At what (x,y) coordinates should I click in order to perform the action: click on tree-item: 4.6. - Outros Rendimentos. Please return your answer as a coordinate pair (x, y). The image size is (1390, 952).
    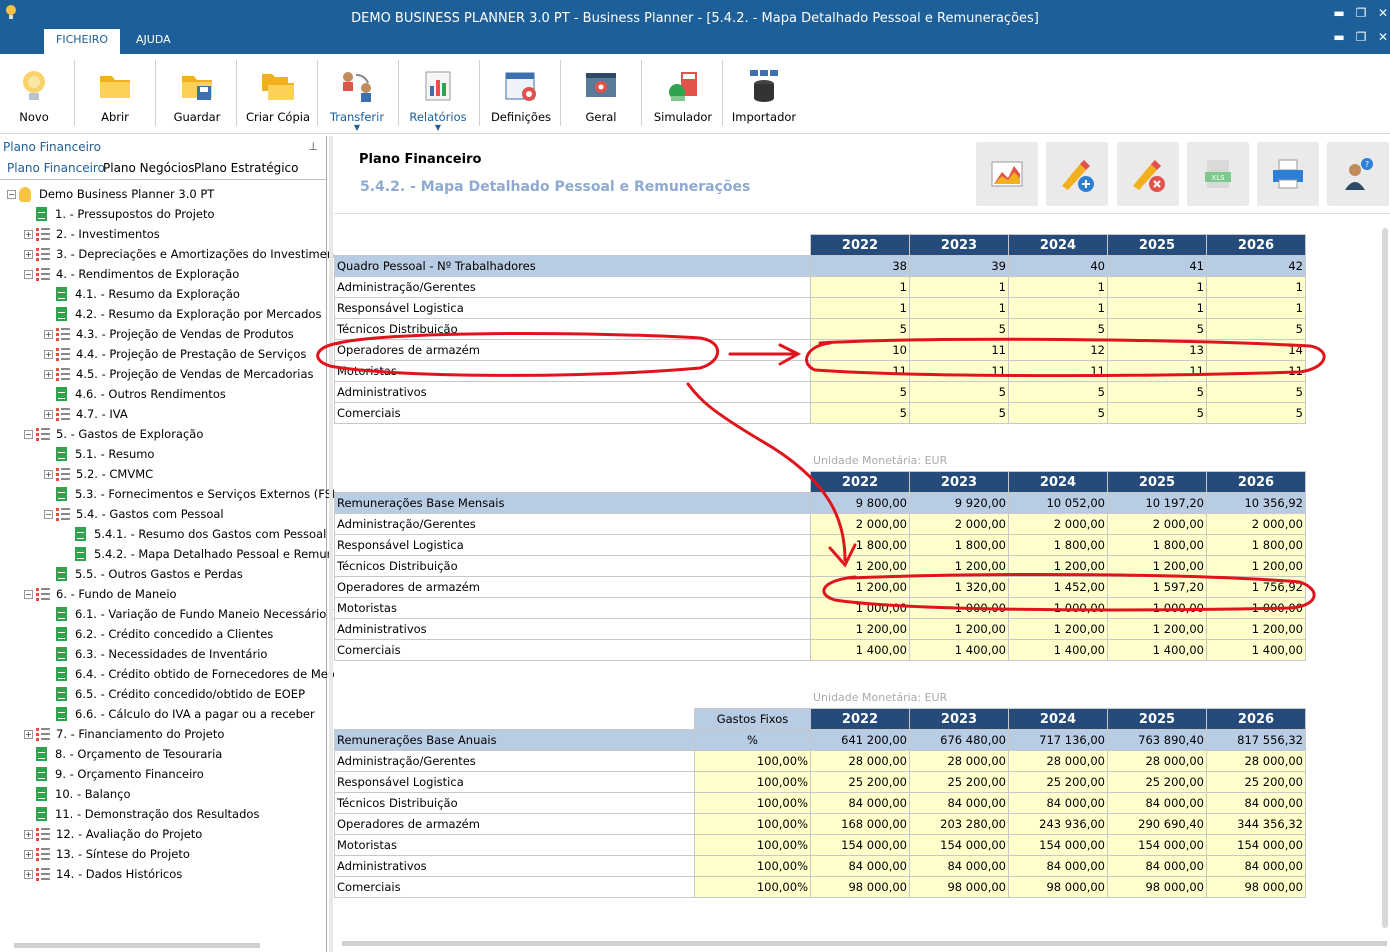
    Looking at the image, I should click on (135, 394).